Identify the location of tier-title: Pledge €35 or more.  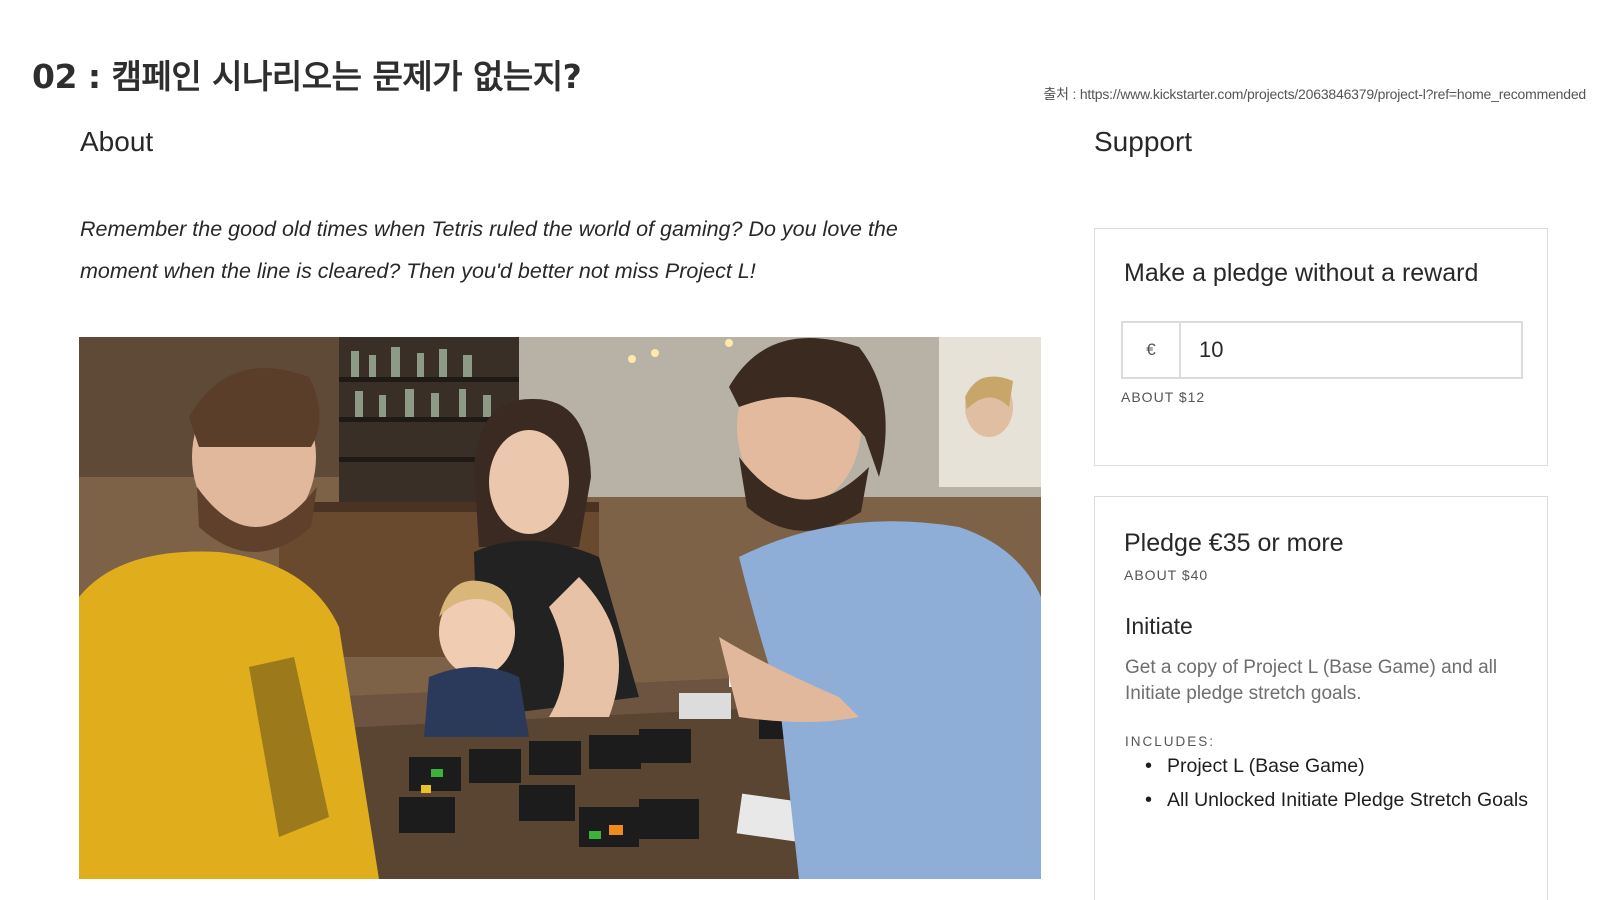
(1234, 543).